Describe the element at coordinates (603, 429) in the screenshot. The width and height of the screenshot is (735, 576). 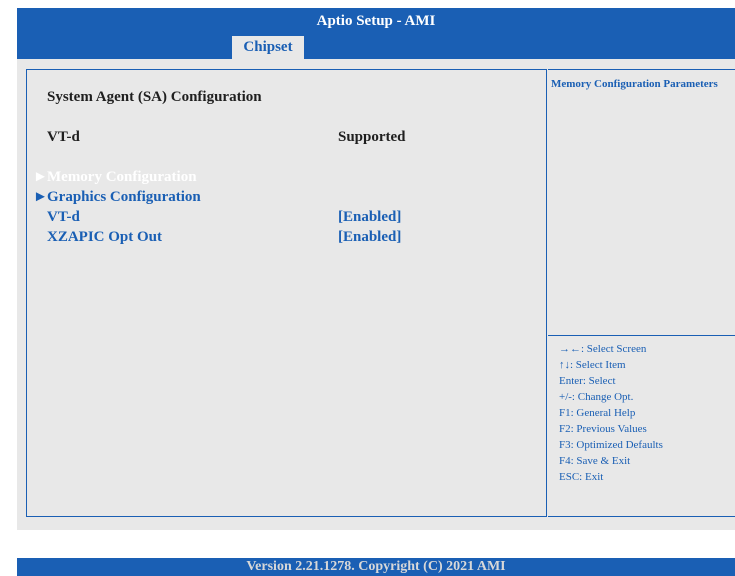
I see `key-hint: F2: Previous Values` at that location.